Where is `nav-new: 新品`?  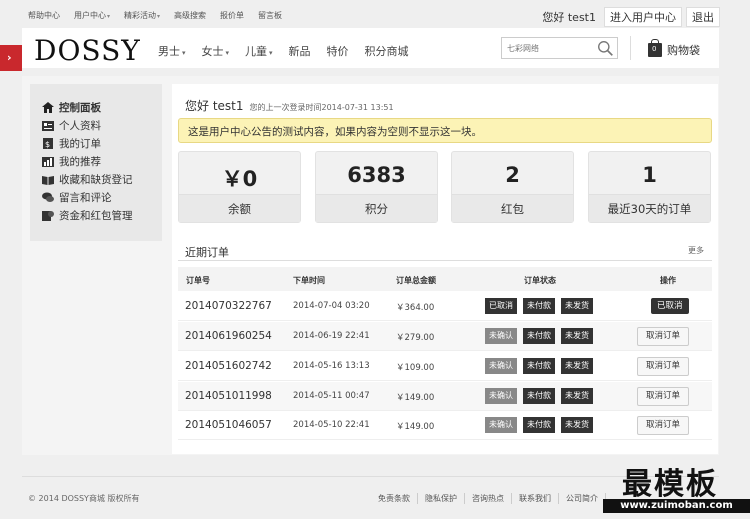 nav-new: 新品 is located at coordinates (300, 51).